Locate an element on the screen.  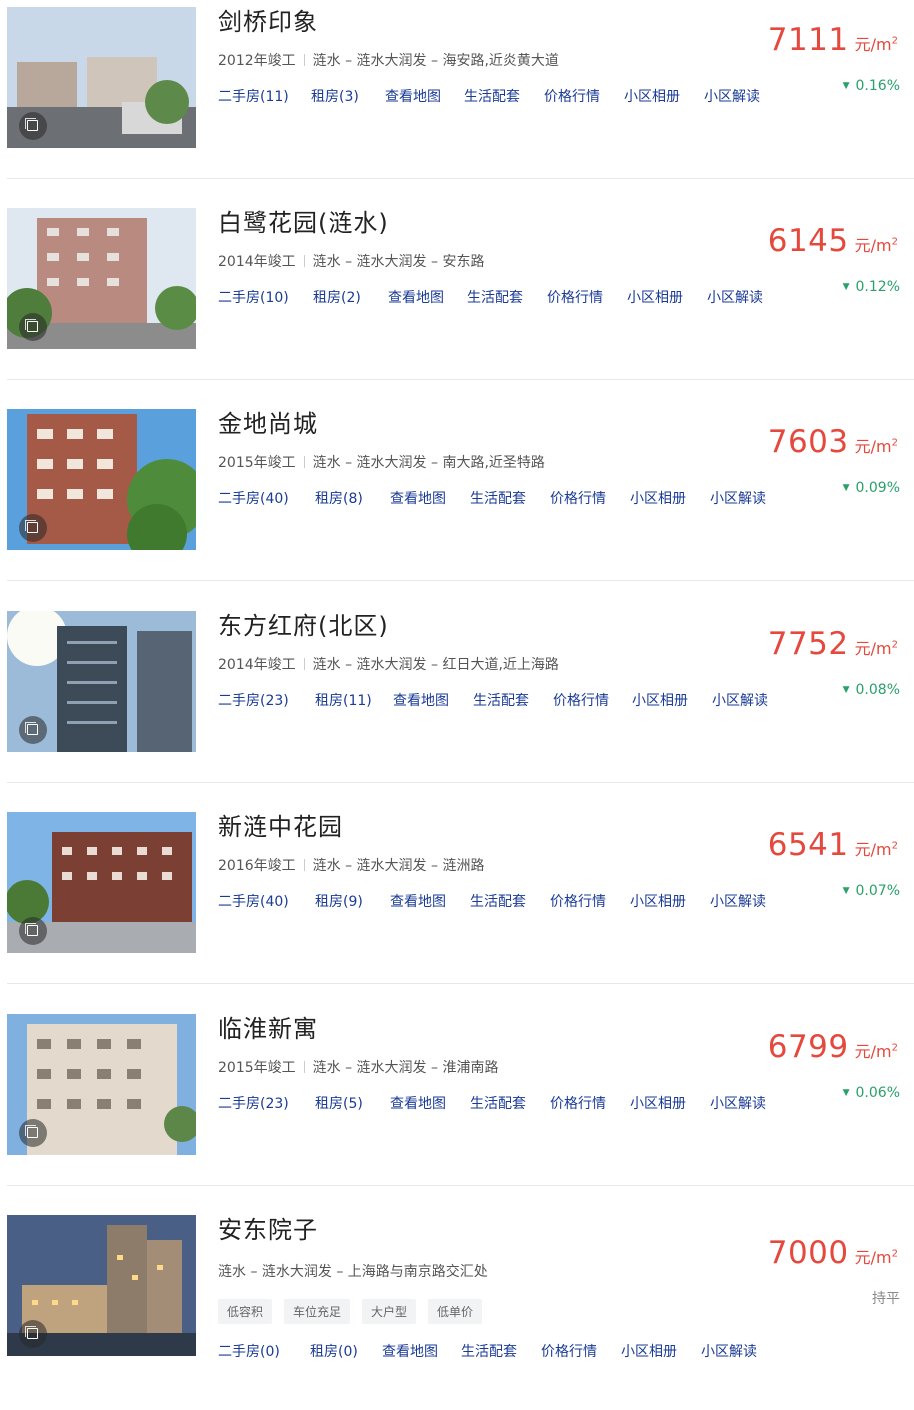
location: 涟水 – 涟水大润发 – 淮浦南路 is located at coordinates (405, 1068).